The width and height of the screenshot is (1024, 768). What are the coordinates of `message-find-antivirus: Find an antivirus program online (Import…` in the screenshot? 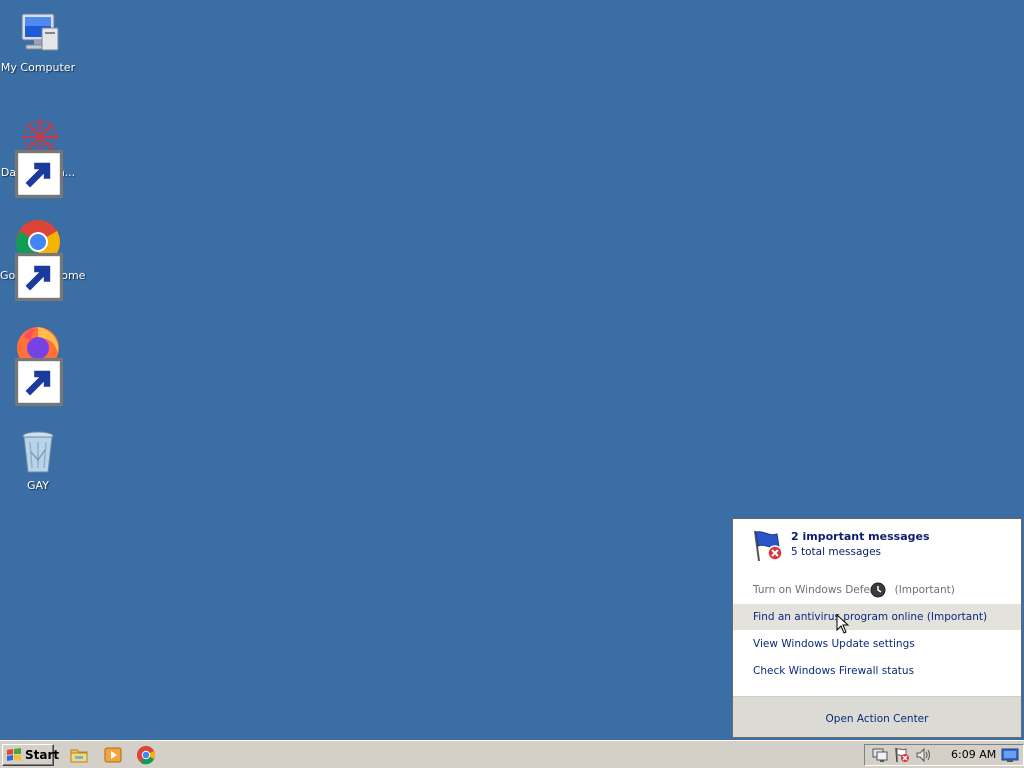 It's located at (877, 617).